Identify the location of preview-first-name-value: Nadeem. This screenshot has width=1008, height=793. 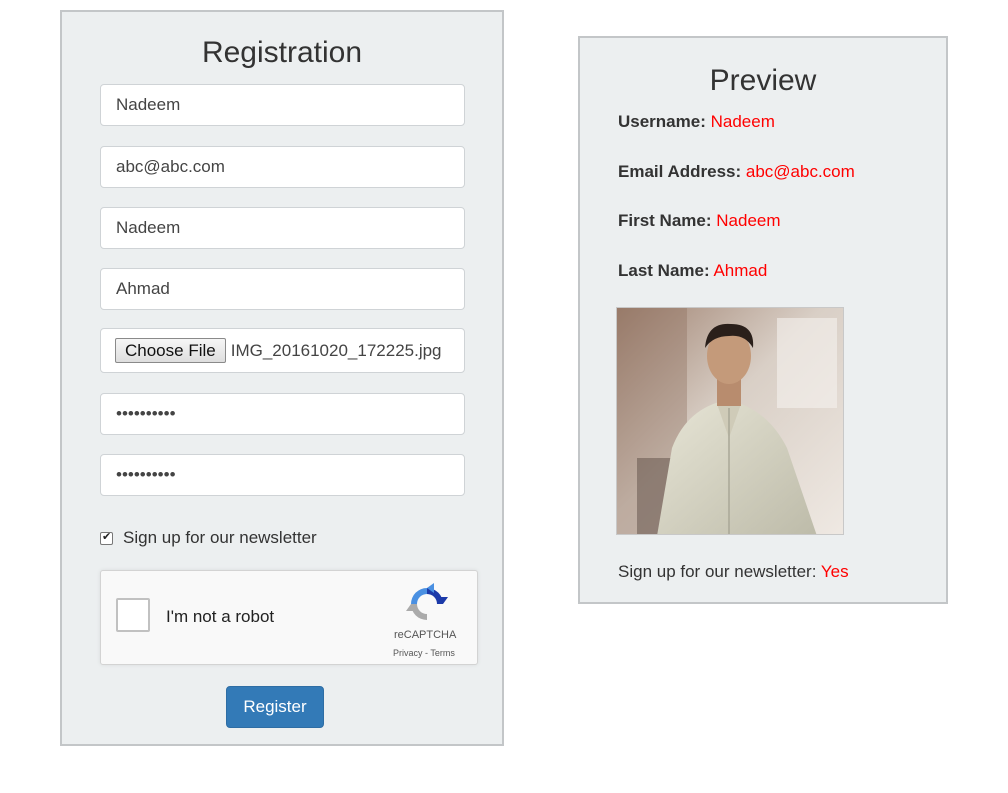
(748, 220).